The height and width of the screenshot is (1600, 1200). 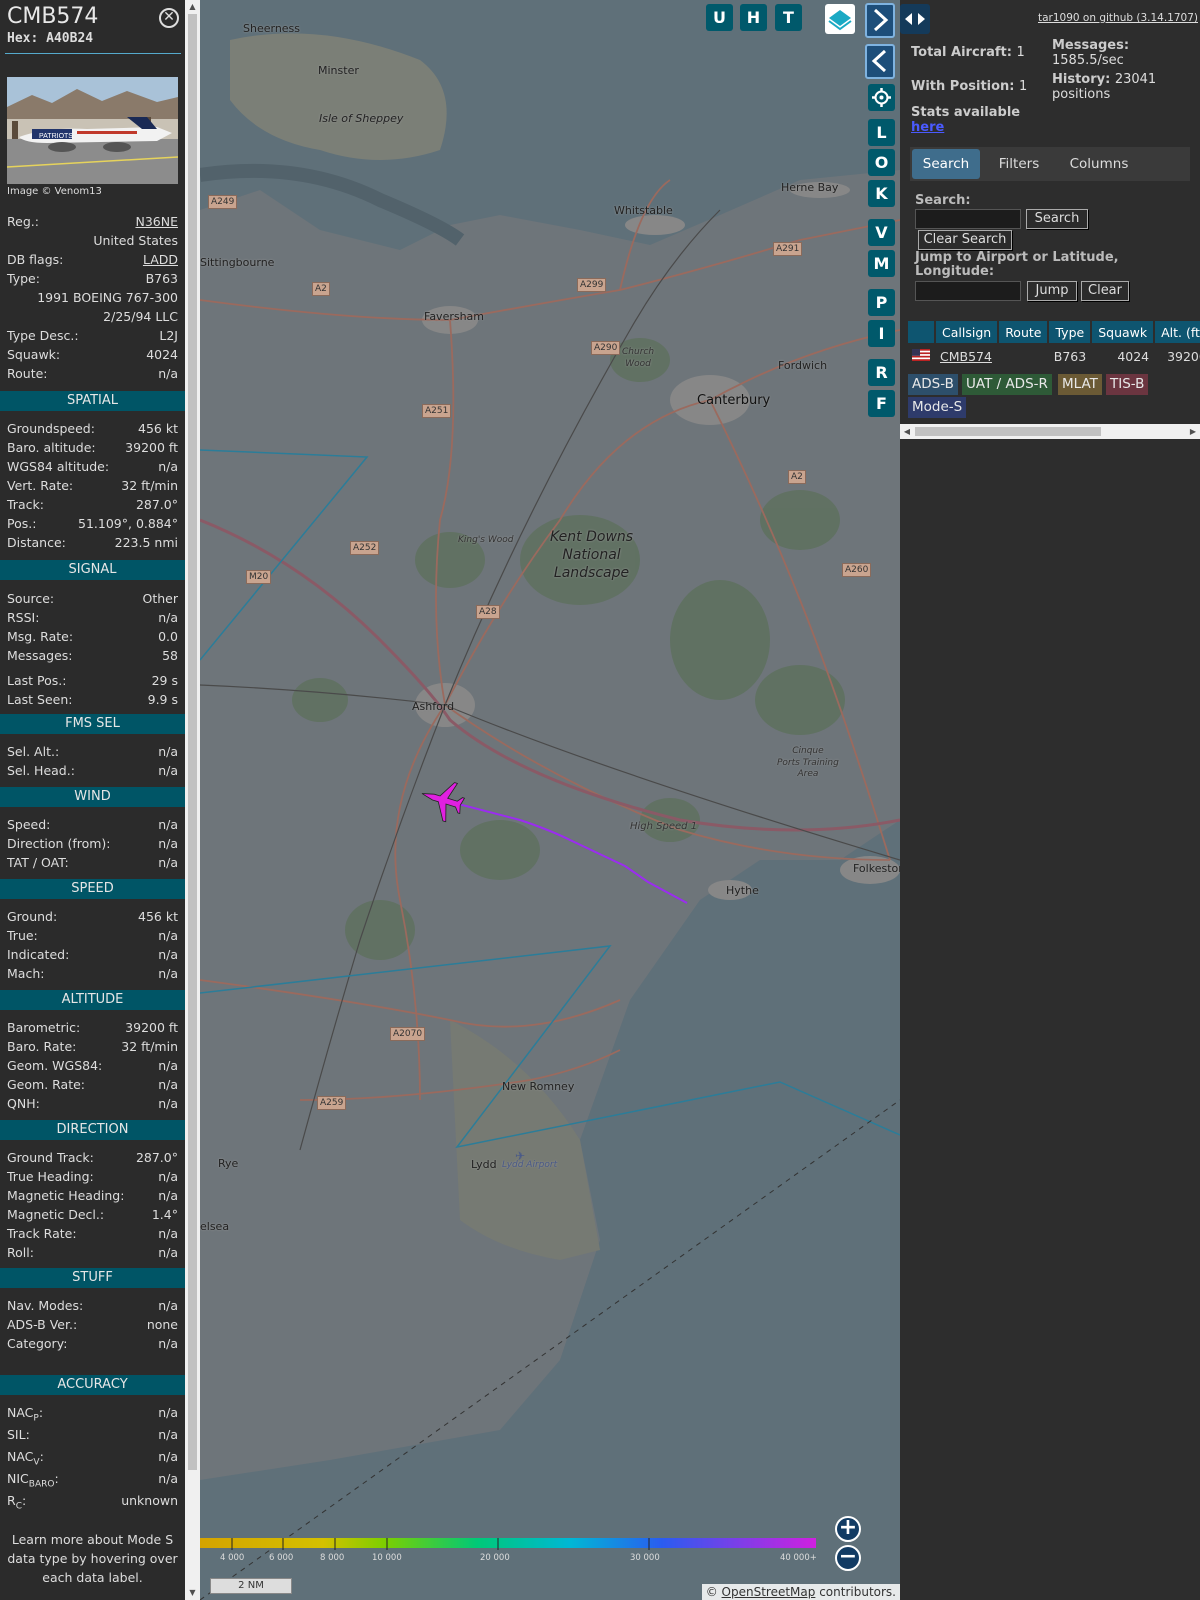 What do you see at coordinates (21, 523) in the screenshot?
I see `field-label: Pos.:` at bounding box center [21, 523].